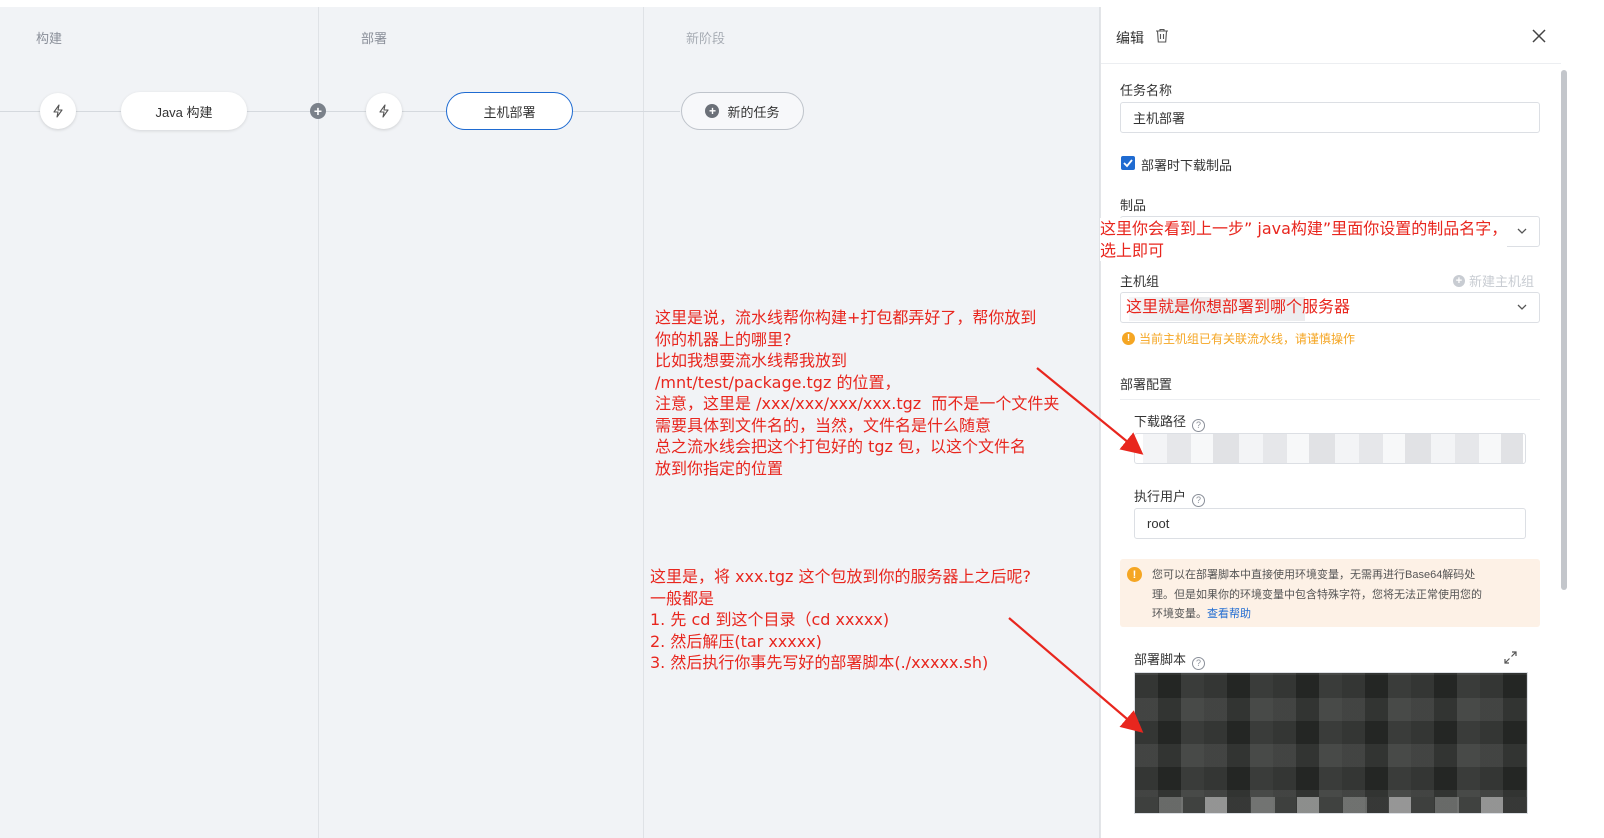  Describe the element at coordinates (1076, 675) in the screenshot. I see `arrow-to-deploy-script` at that location.